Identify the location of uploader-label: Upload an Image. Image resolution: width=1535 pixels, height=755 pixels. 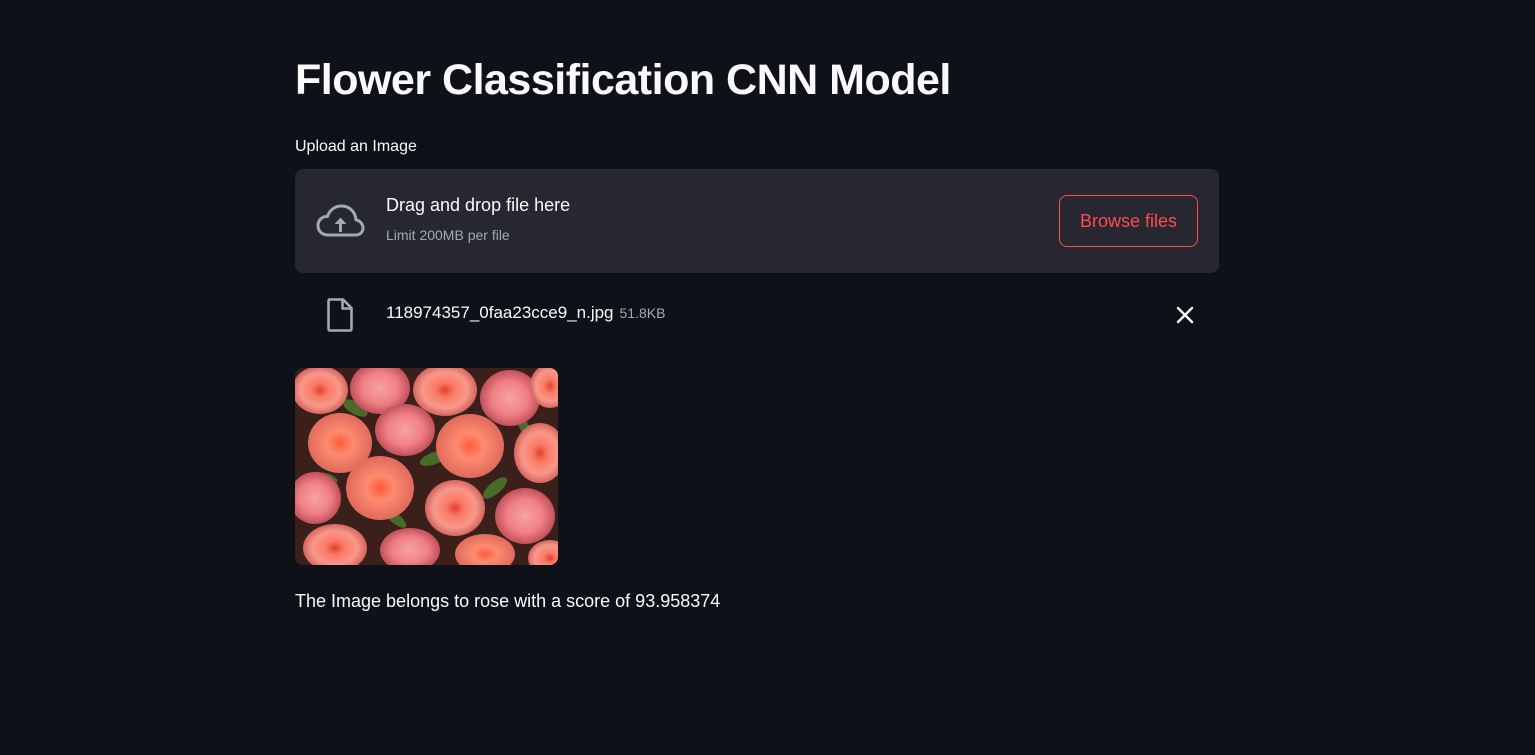
(356, 146).